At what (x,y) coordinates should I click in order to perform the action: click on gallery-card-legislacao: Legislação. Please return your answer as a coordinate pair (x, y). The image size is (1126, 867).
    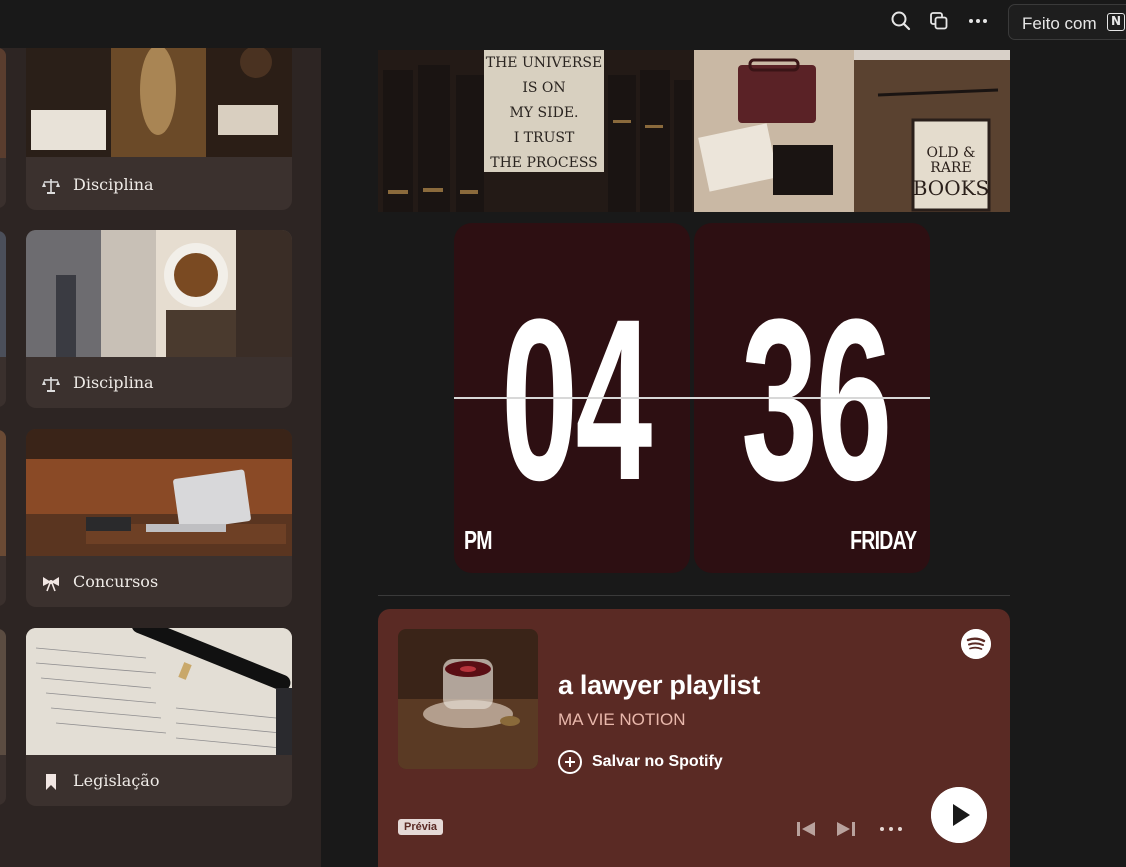
    Looking at the image, I should click on (159, 717).